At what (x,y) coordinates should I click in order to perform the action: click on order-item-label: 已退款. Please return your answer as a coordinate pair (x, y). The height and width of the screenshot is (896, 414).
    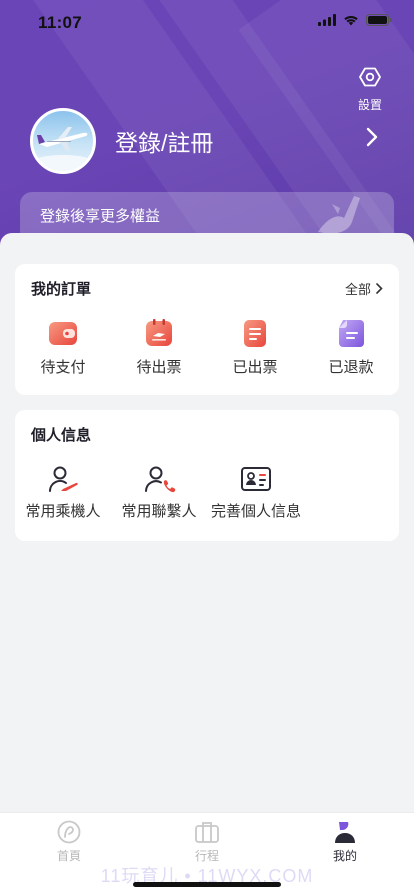
    Looking at the image, I should click on (351, 367).